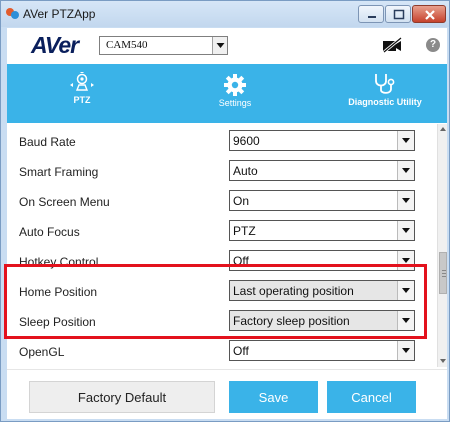 This screenshot has height=422, width=450. Describe the element at coordinates (163, 45) in the screenshot. I see `camera-select: CAM540` at that location.